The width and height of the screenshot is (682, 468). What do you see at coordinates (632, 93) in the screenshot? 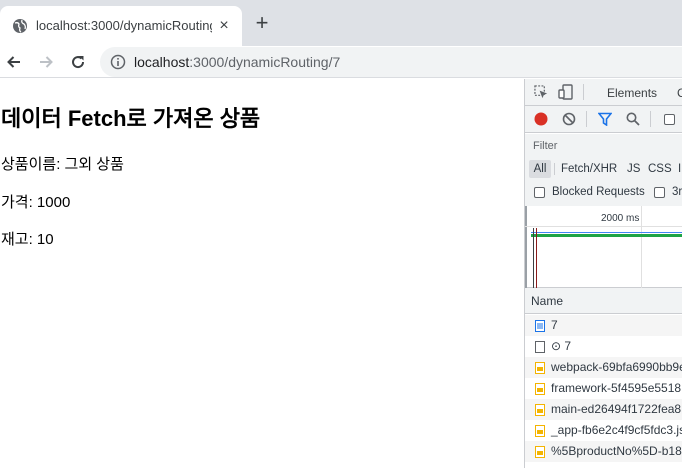
I see `tab-elements: Elements` at bounding box center [632, 93].